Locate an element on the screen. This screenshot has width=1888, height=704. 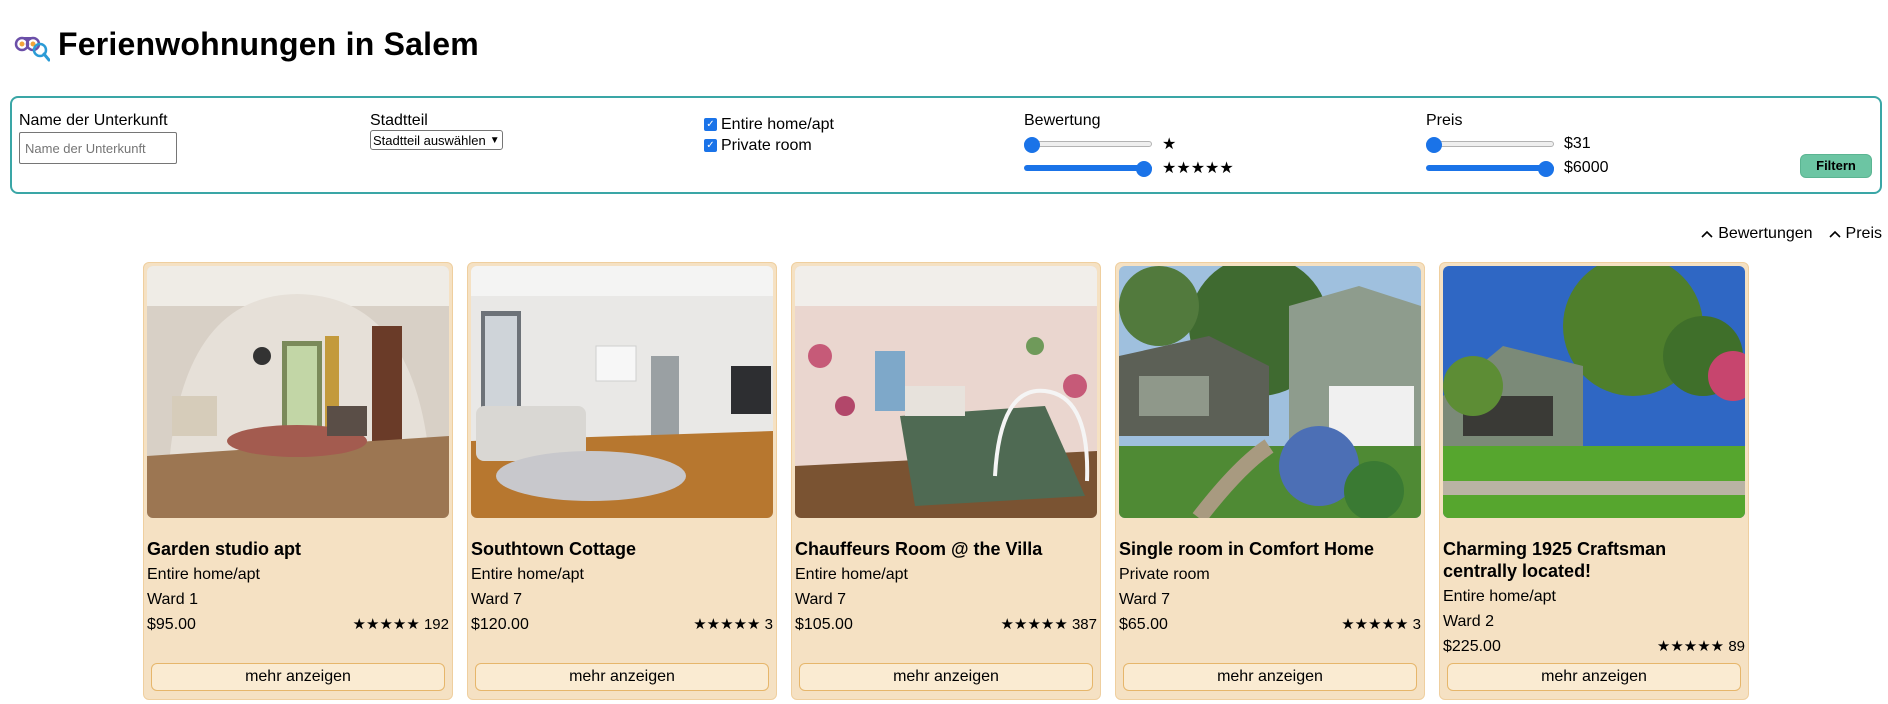
rating-max-row: ★★★★★ is located at coordinates (1129, 168).